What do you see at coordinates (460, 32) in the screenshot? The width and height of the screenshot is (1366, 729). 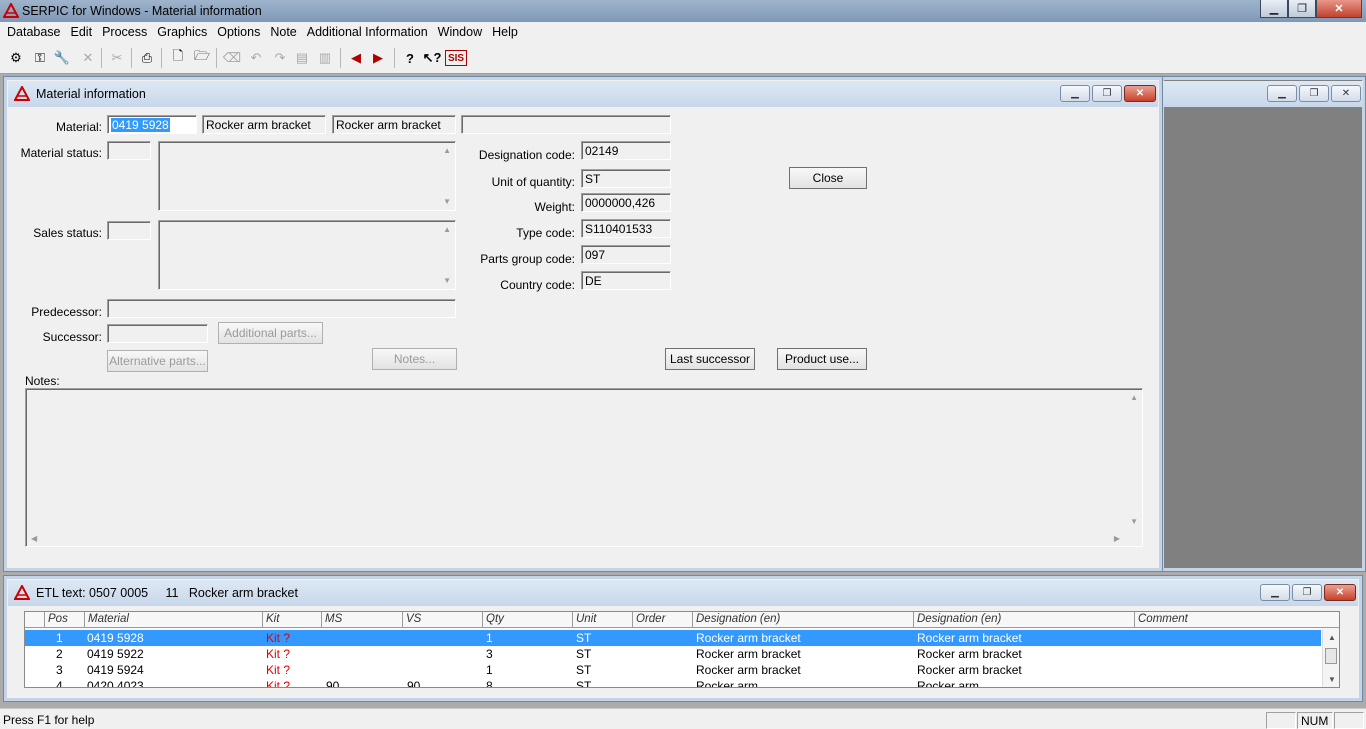 I see `menu-window: Window` at bounding box center [460, 32].